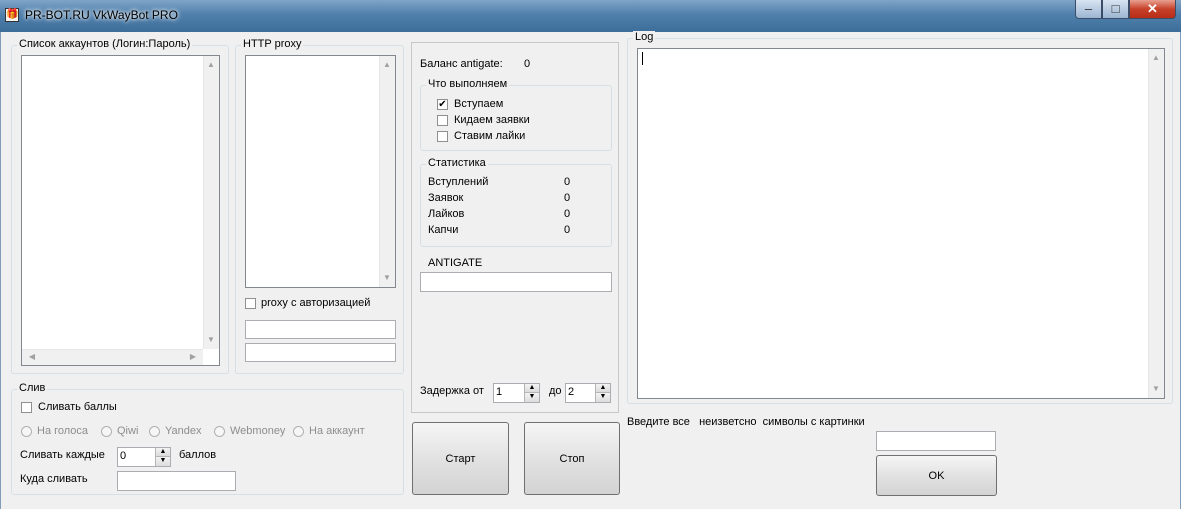 The height and width of the screenshot is (509, 1181). Describe the element at coordinates (516, 282) in the screenshot. I see `antigate-key-input` at that location.